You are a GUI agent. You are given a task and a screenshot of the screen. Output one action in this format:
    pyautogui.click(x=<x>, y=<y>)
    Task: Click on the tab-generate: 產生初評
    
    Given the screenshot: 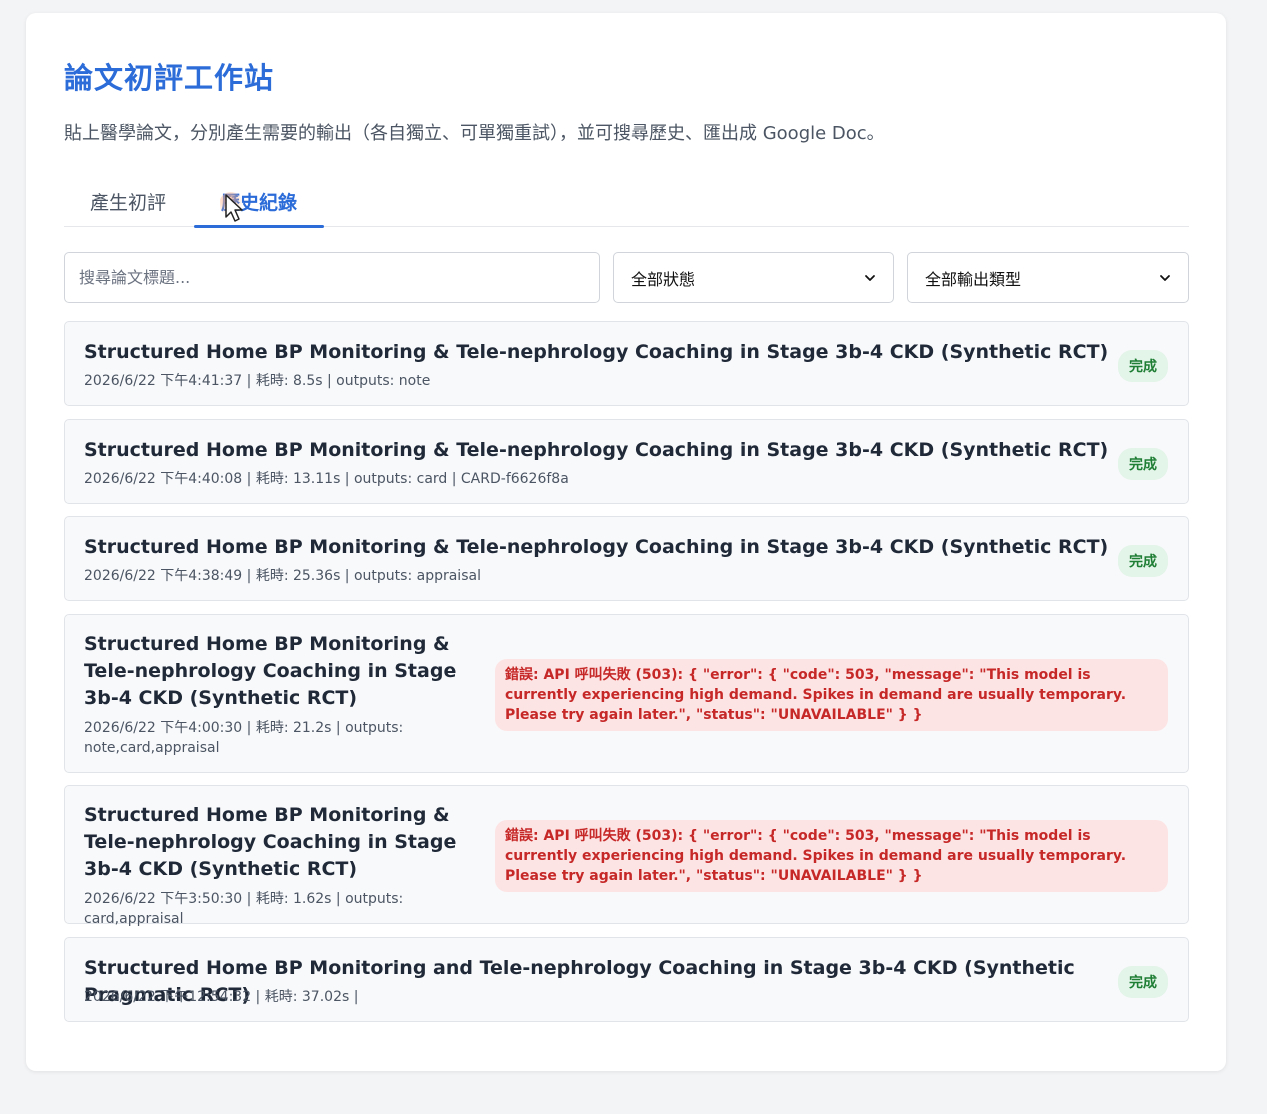 What is the action you would take?
    pyautogui.click(x=128, y=201)
    